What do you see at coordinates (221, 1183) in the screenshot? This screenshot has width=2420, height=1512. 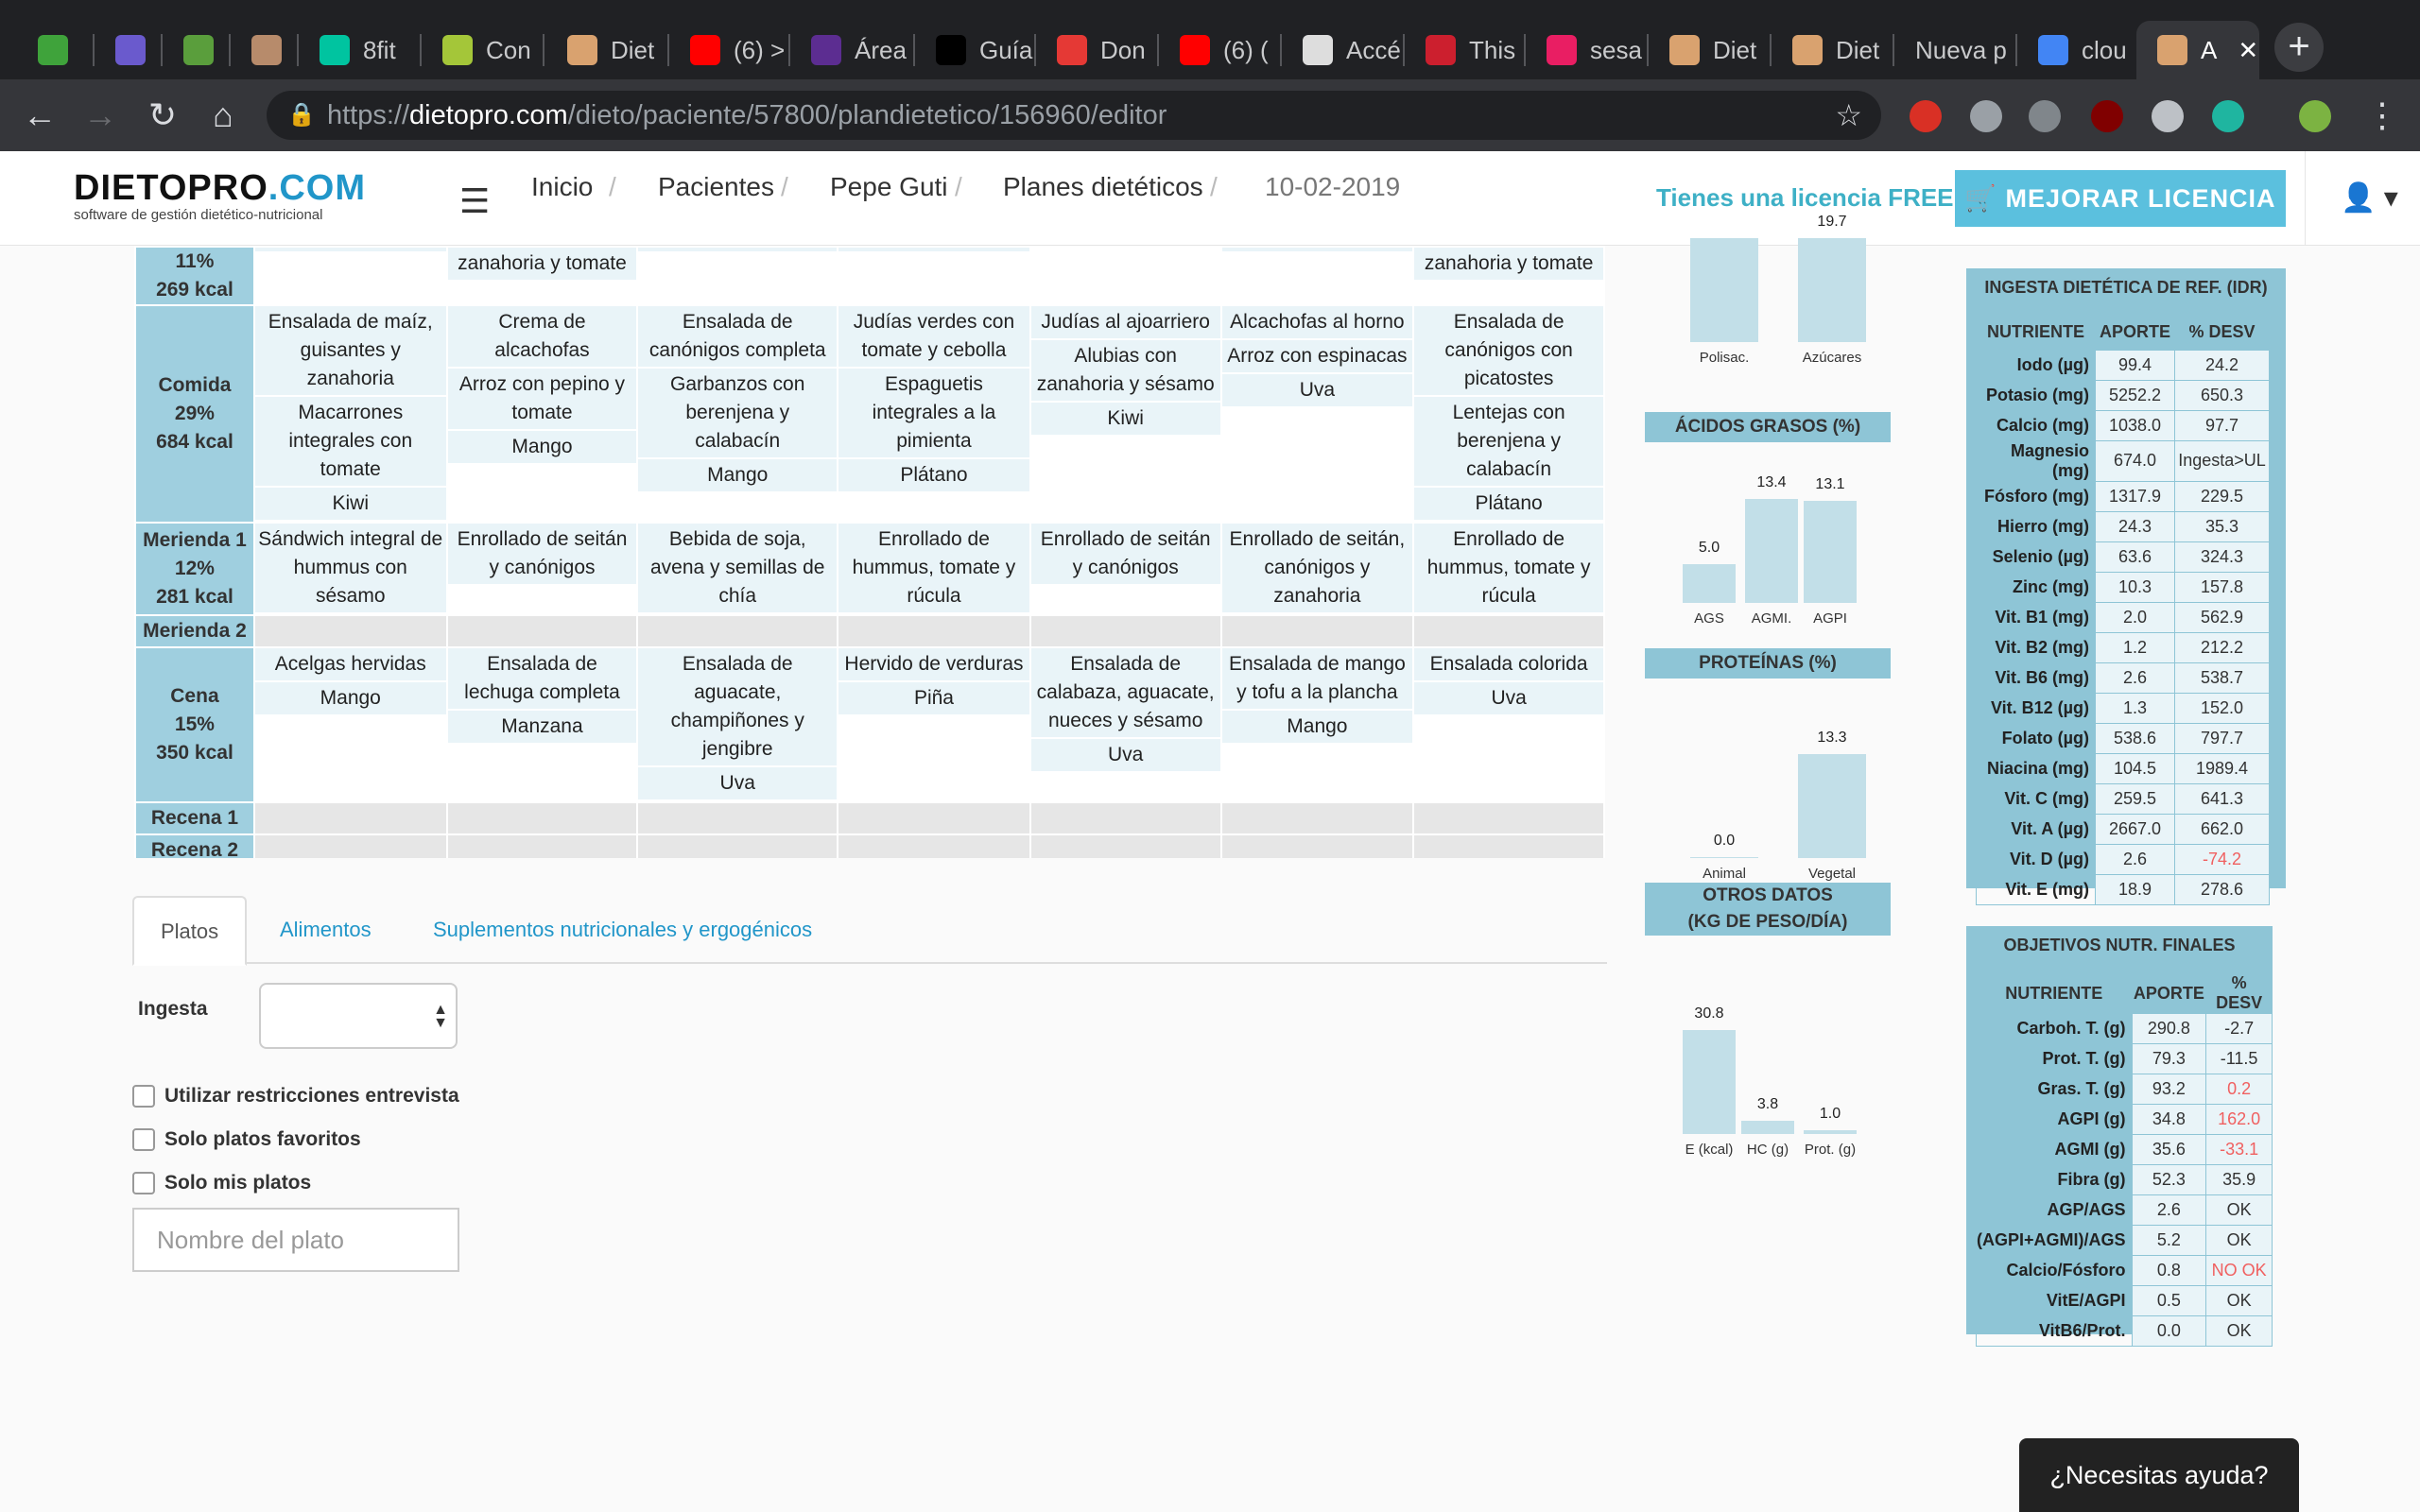 I see `checkbox-mis-platos: Solo mis platos` at bounding box center [221, 1183].